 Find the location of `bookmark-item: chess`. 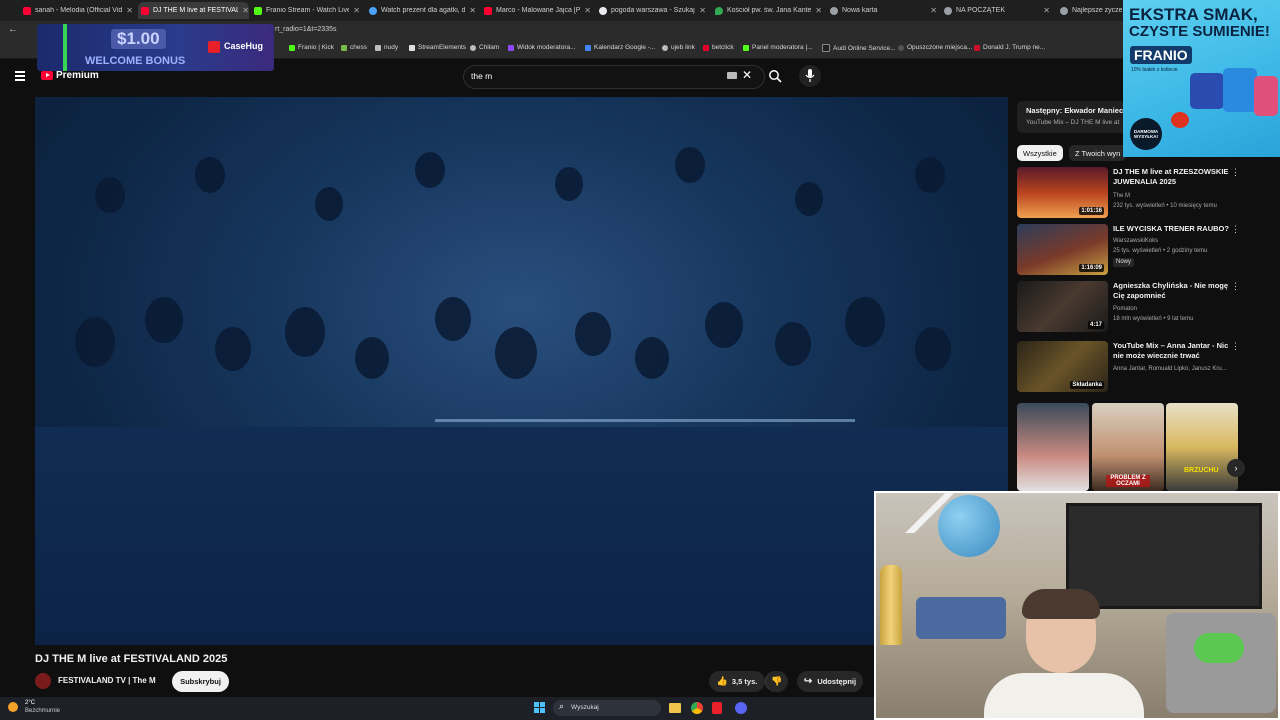

bookmark-item: chess is located at coordinates (354, 47).